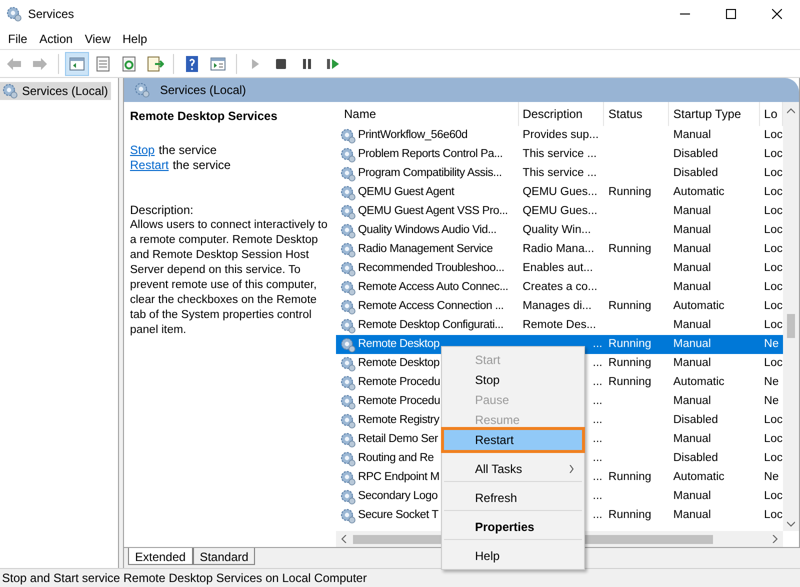 The height and width of the screenshot is (587, 800). Describe the element at coordinates (399, 420) in the screenshot. I see `service-name: Remote Registry` at that location.